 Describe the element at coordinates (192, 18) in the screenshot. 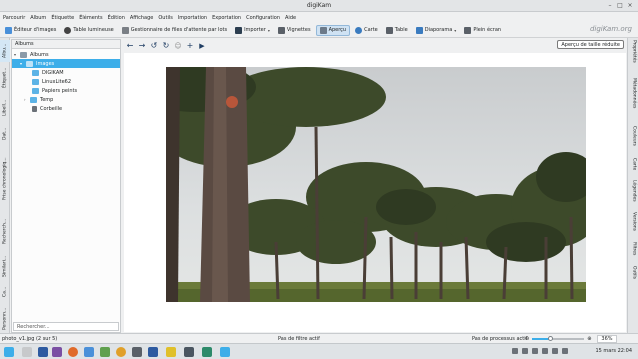

I see `menu-importation: Importation` at that location.